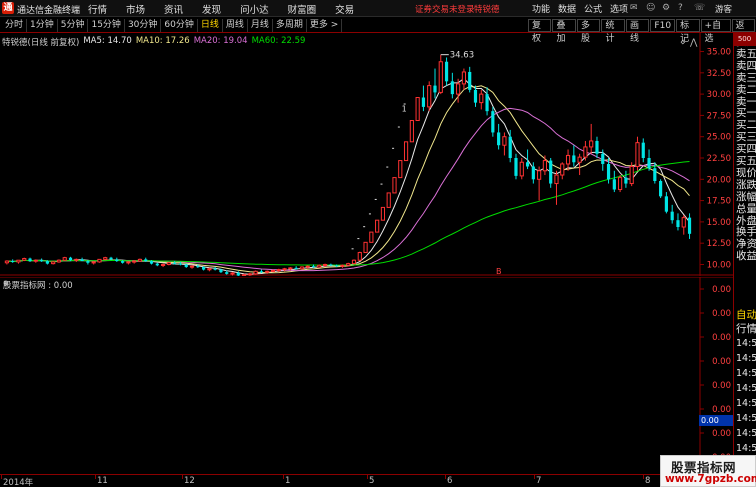 Image resolution: width=756 pixels, height=487 pixels. I want to click on stock-title: 特锐德(日线 前复权), so click(40, 42).